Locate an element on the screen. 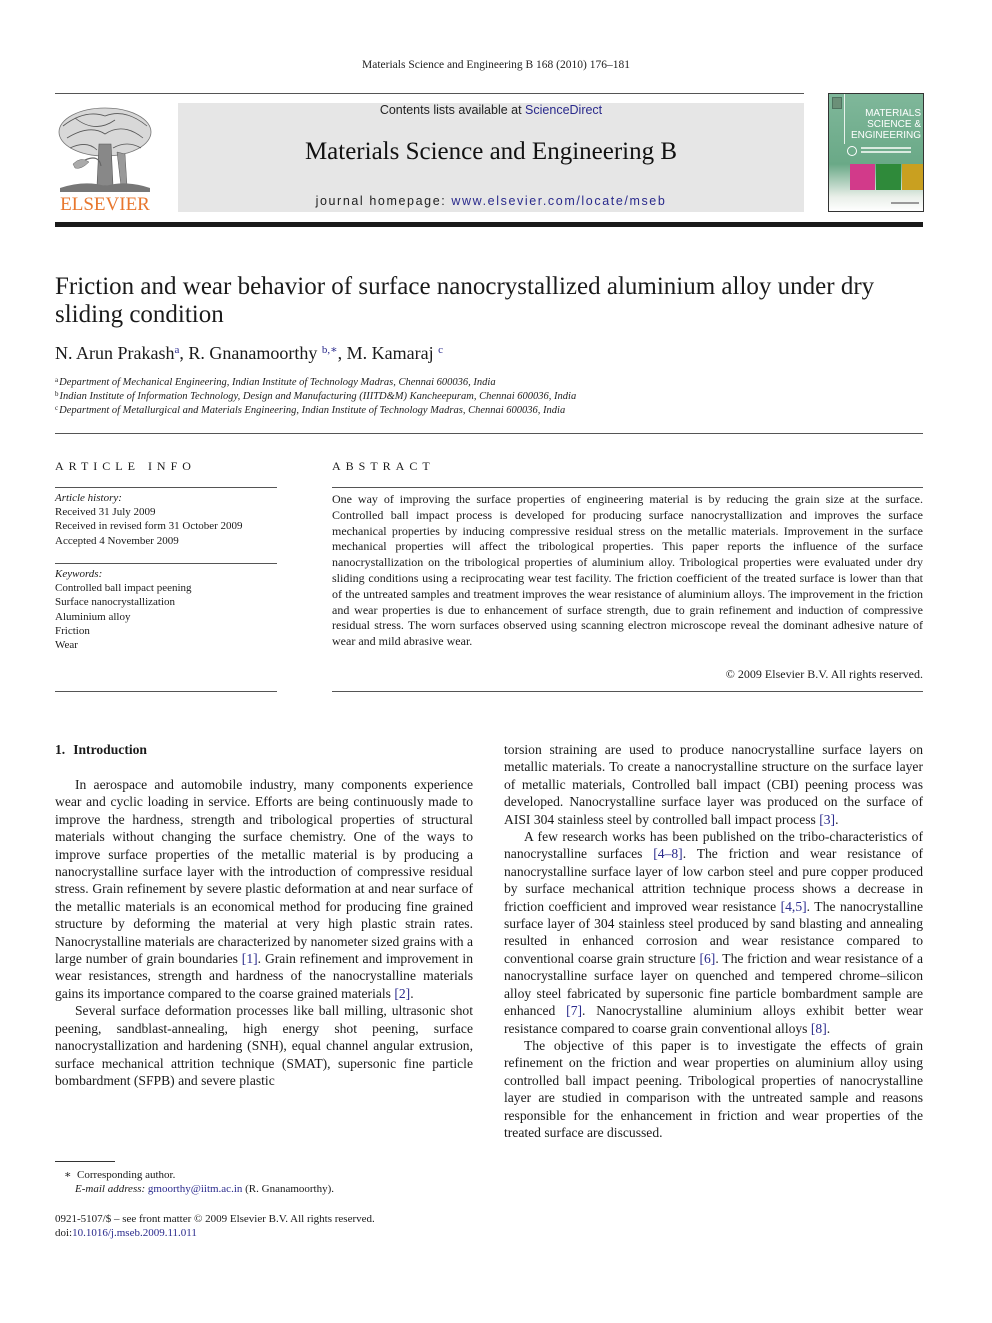 This screenshot has width=992, height=1323. doi-link: 10.1016/j.mseb.2009.11.011 is located at coordinates (134, 1233).